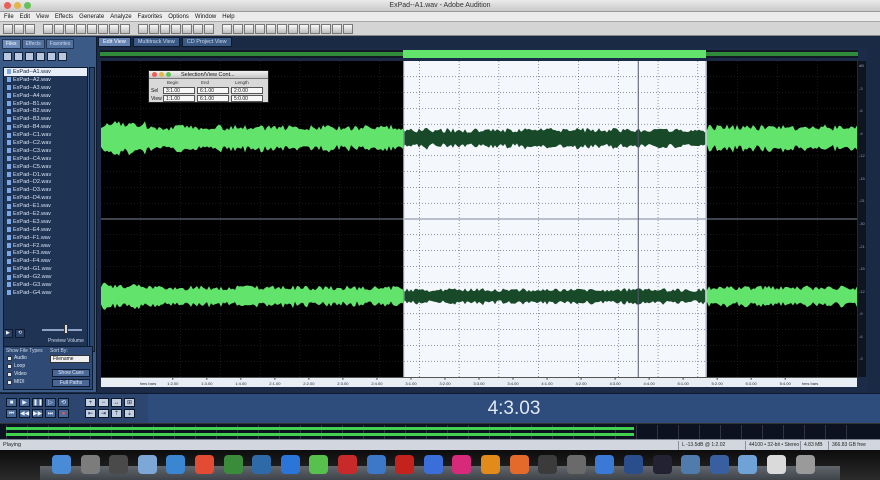 This screenshot has height=480, width=880. I want to click on list-item: ExPad--B4.wav, so click(45, 127).